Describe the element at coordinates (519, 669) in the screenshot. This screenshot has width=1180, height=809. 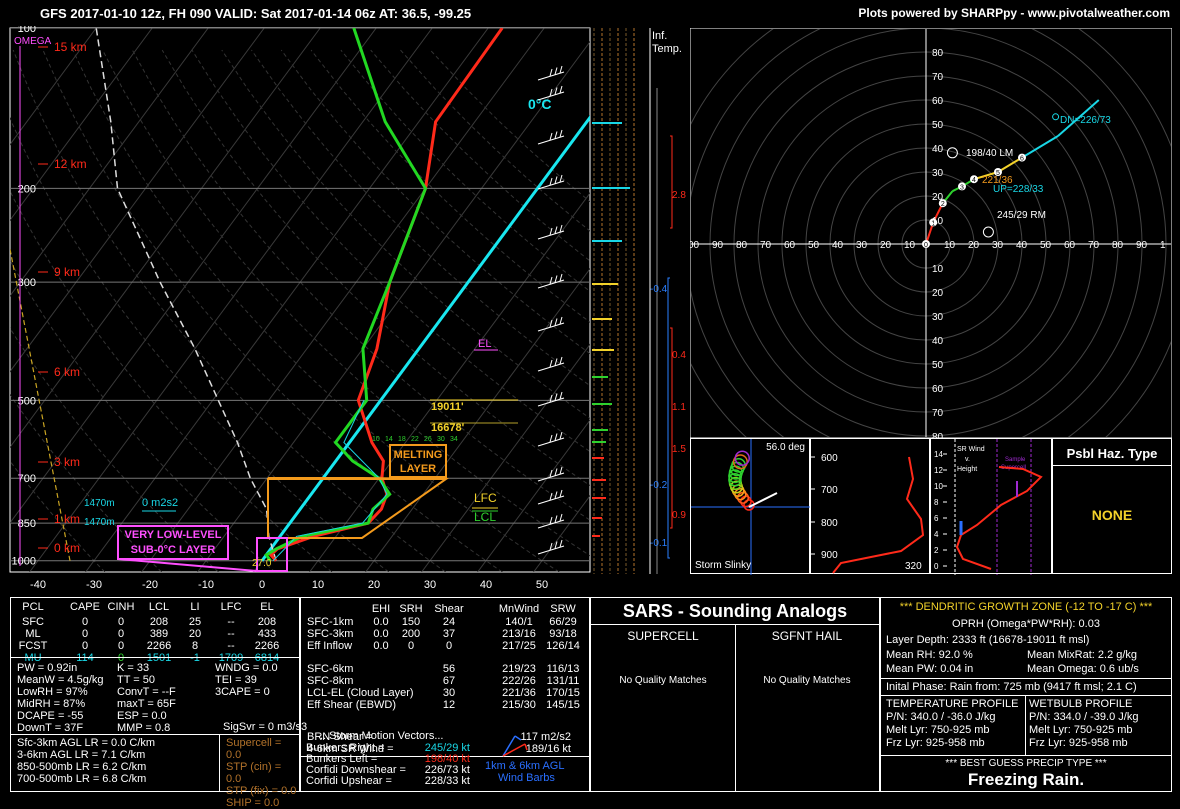
I see `kinematic-cell: 219/23` at that location.